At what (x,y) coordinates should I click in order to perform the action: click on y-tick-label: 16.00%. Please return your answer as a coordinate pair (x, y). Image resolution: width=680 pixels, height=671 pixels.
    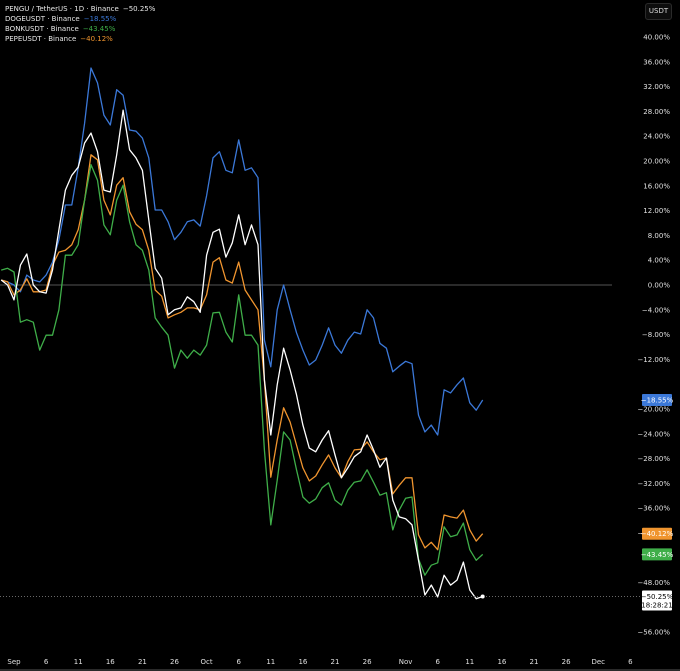
    Looking at the image, I should click on (656, 186).